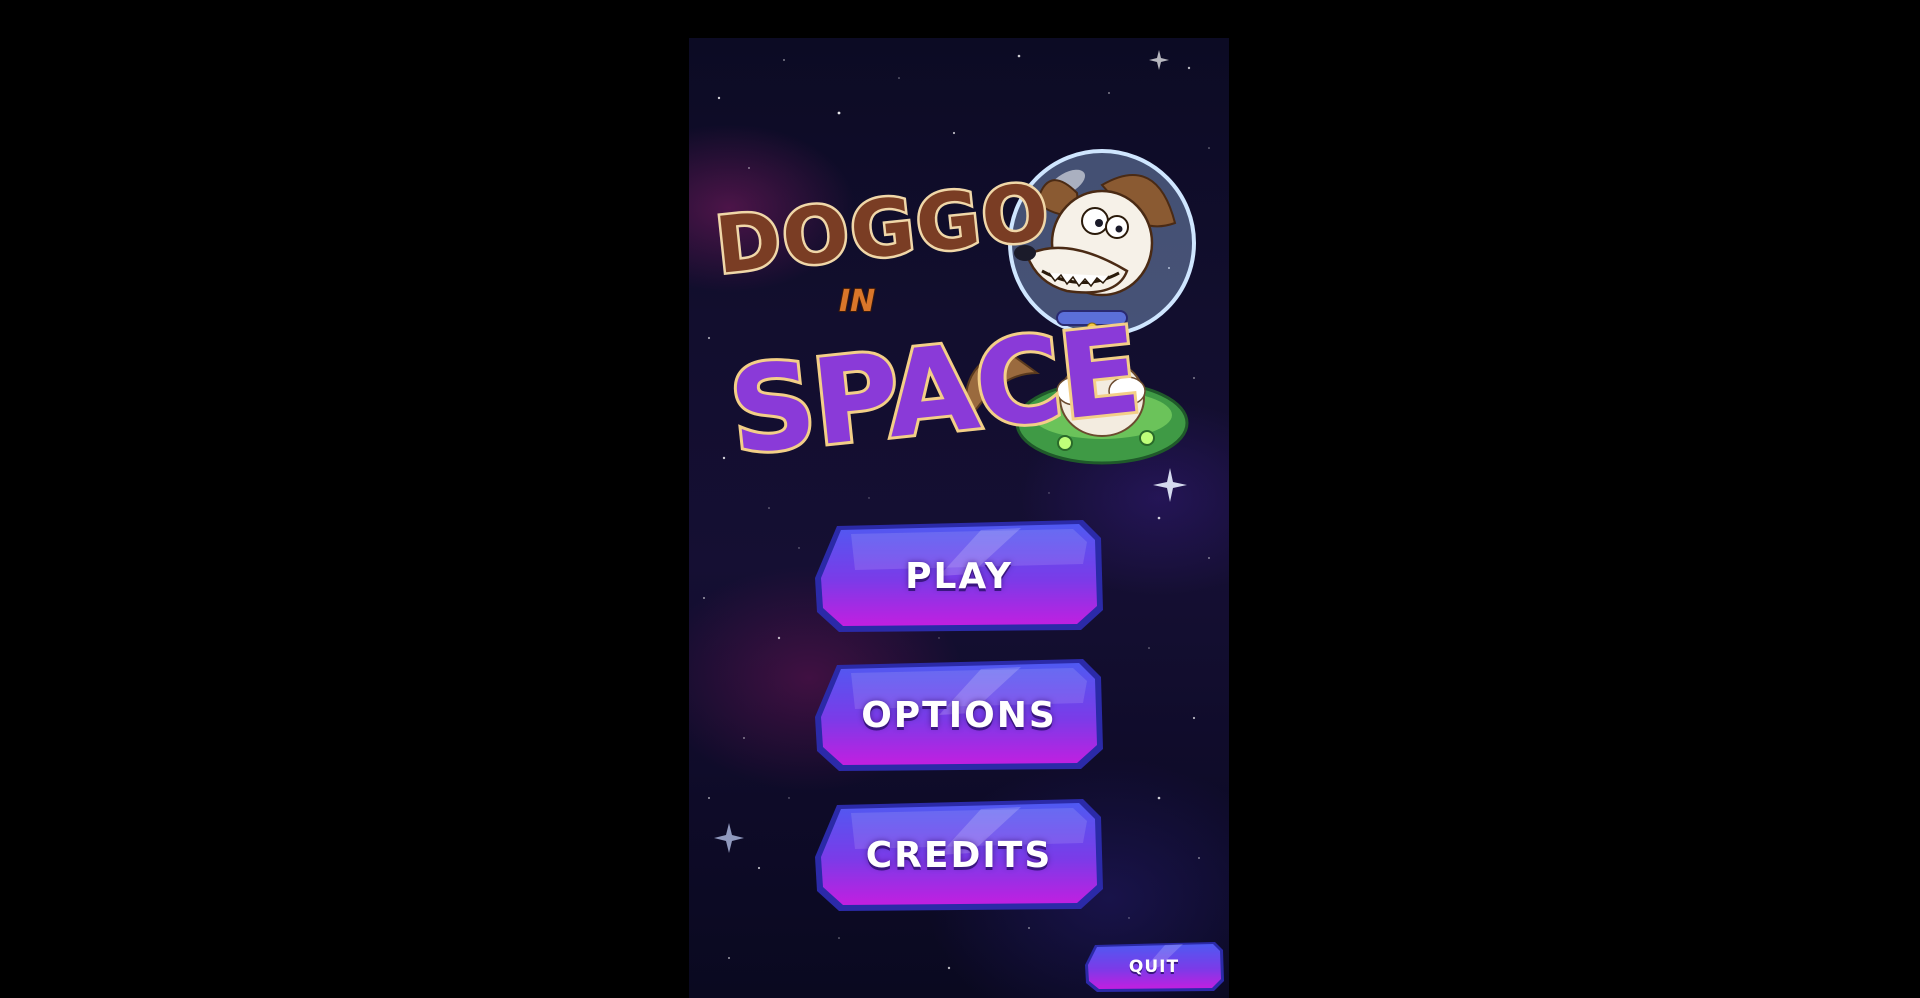 Image resolution: width=1920 pixels, height=998 pixels. I want to click on game-logo: DOGGO IN SPACE, so click(959, 323).